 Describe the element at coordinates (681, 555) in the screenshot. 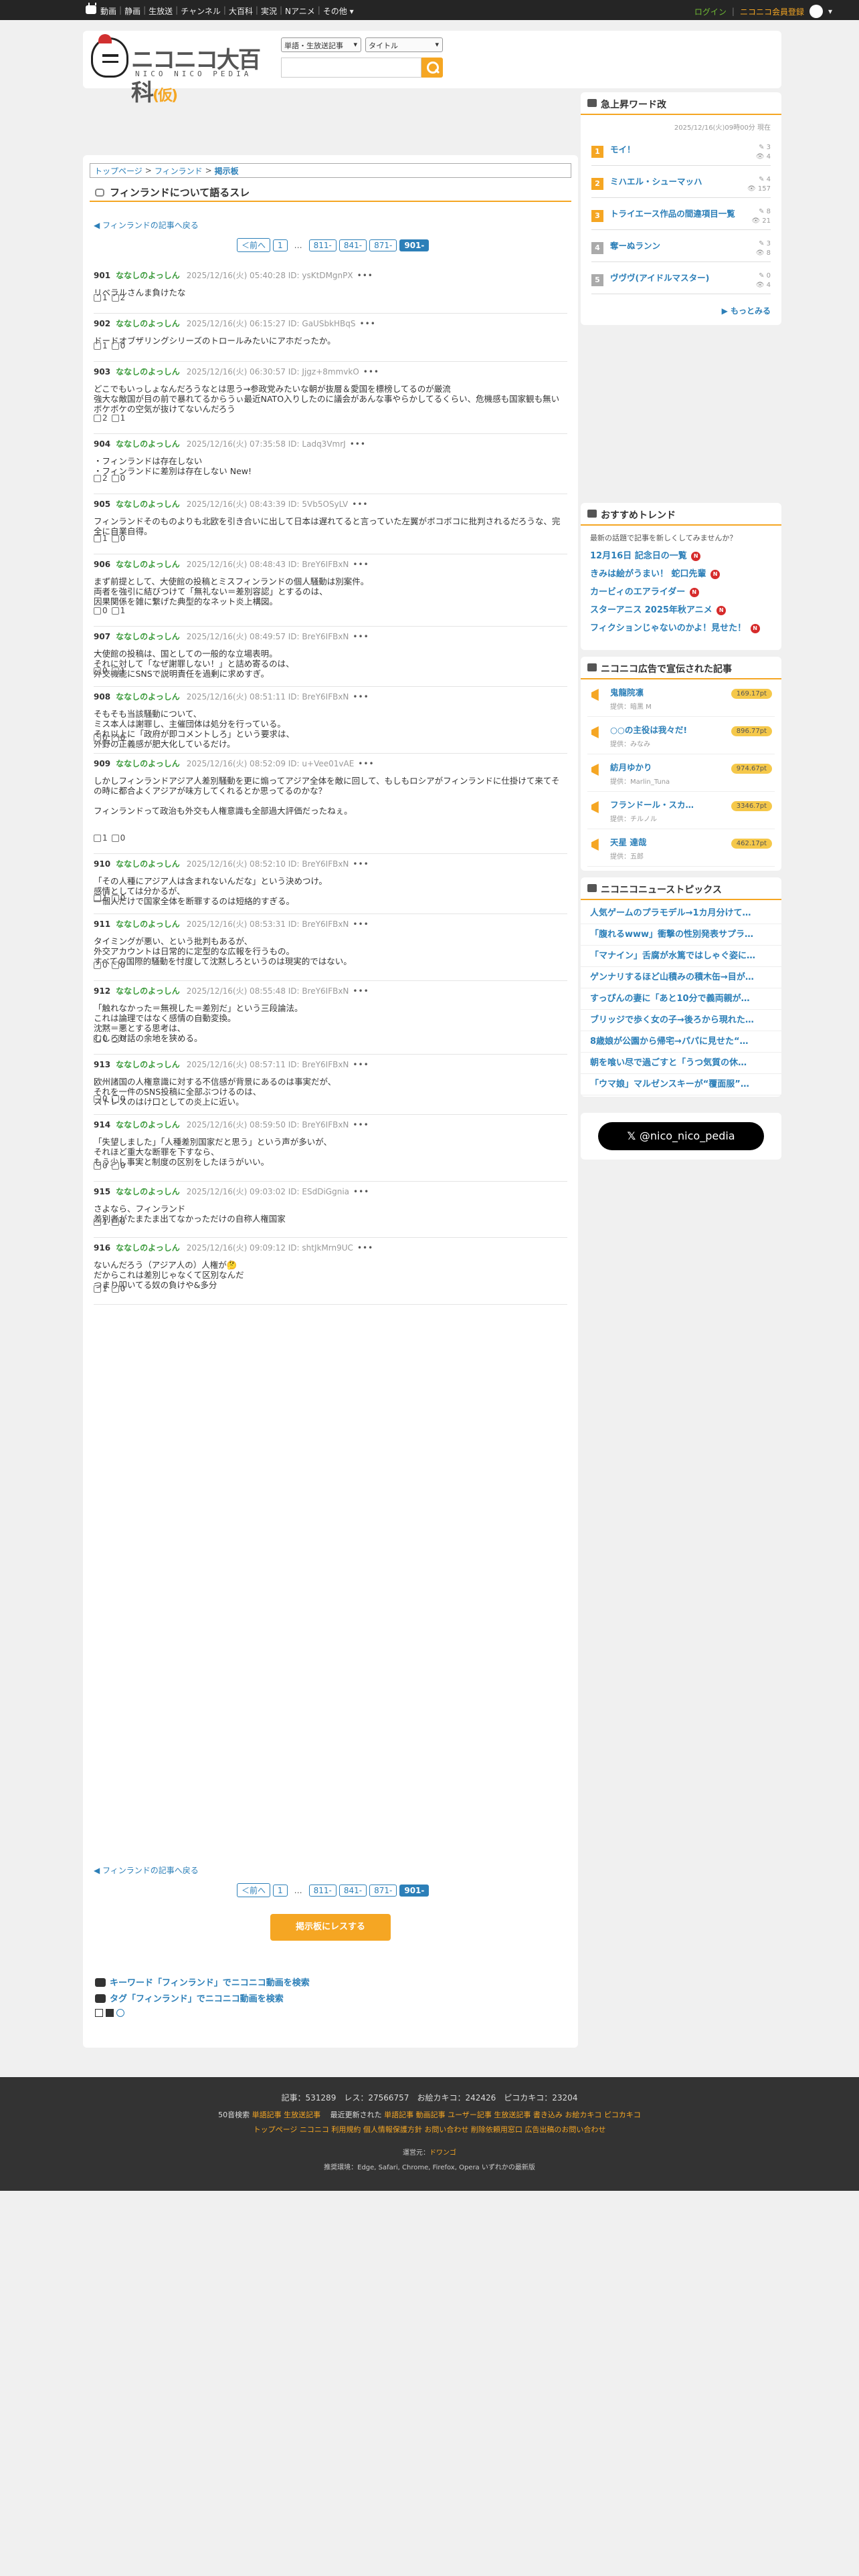

I see `trend-item: 12月16日 記念日の一覧 N` at that location.